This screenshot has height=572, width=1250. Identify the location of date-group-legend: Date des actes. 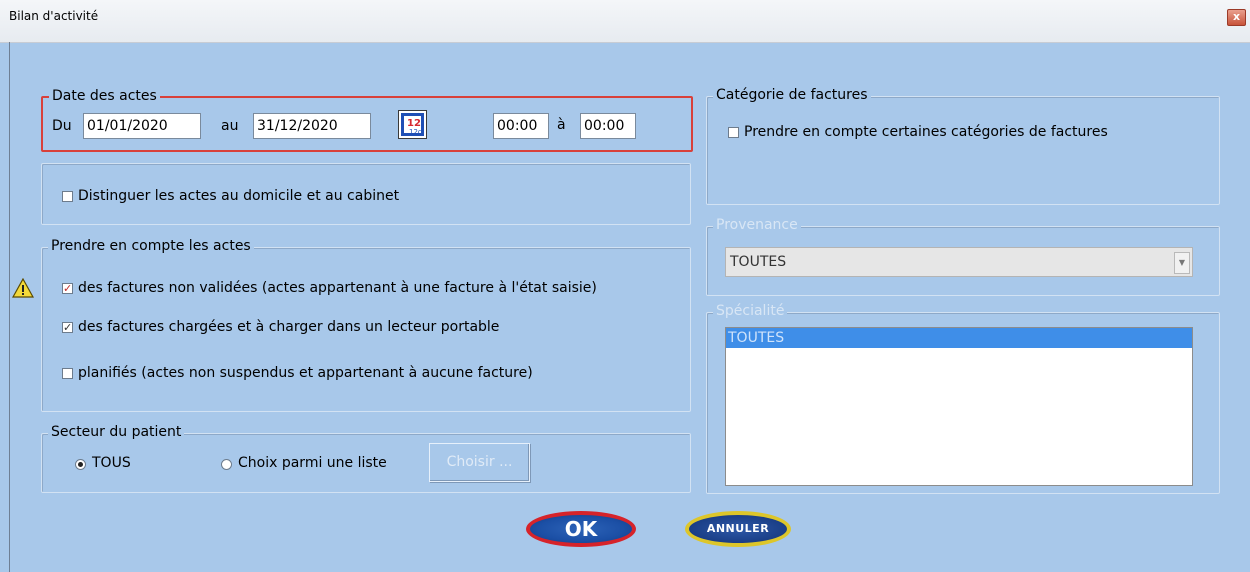
(104, 96).